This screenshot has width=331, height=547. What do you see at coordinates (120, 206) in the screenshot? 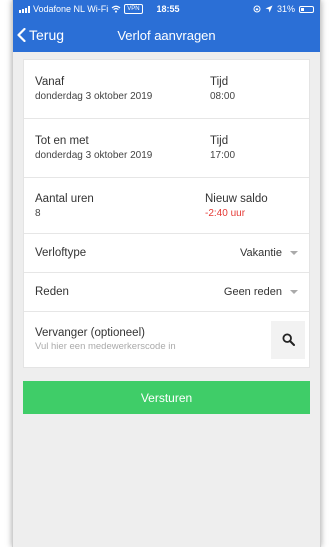
I see `hours-field: Aantal uren 8` at bounding box center [120, 206].